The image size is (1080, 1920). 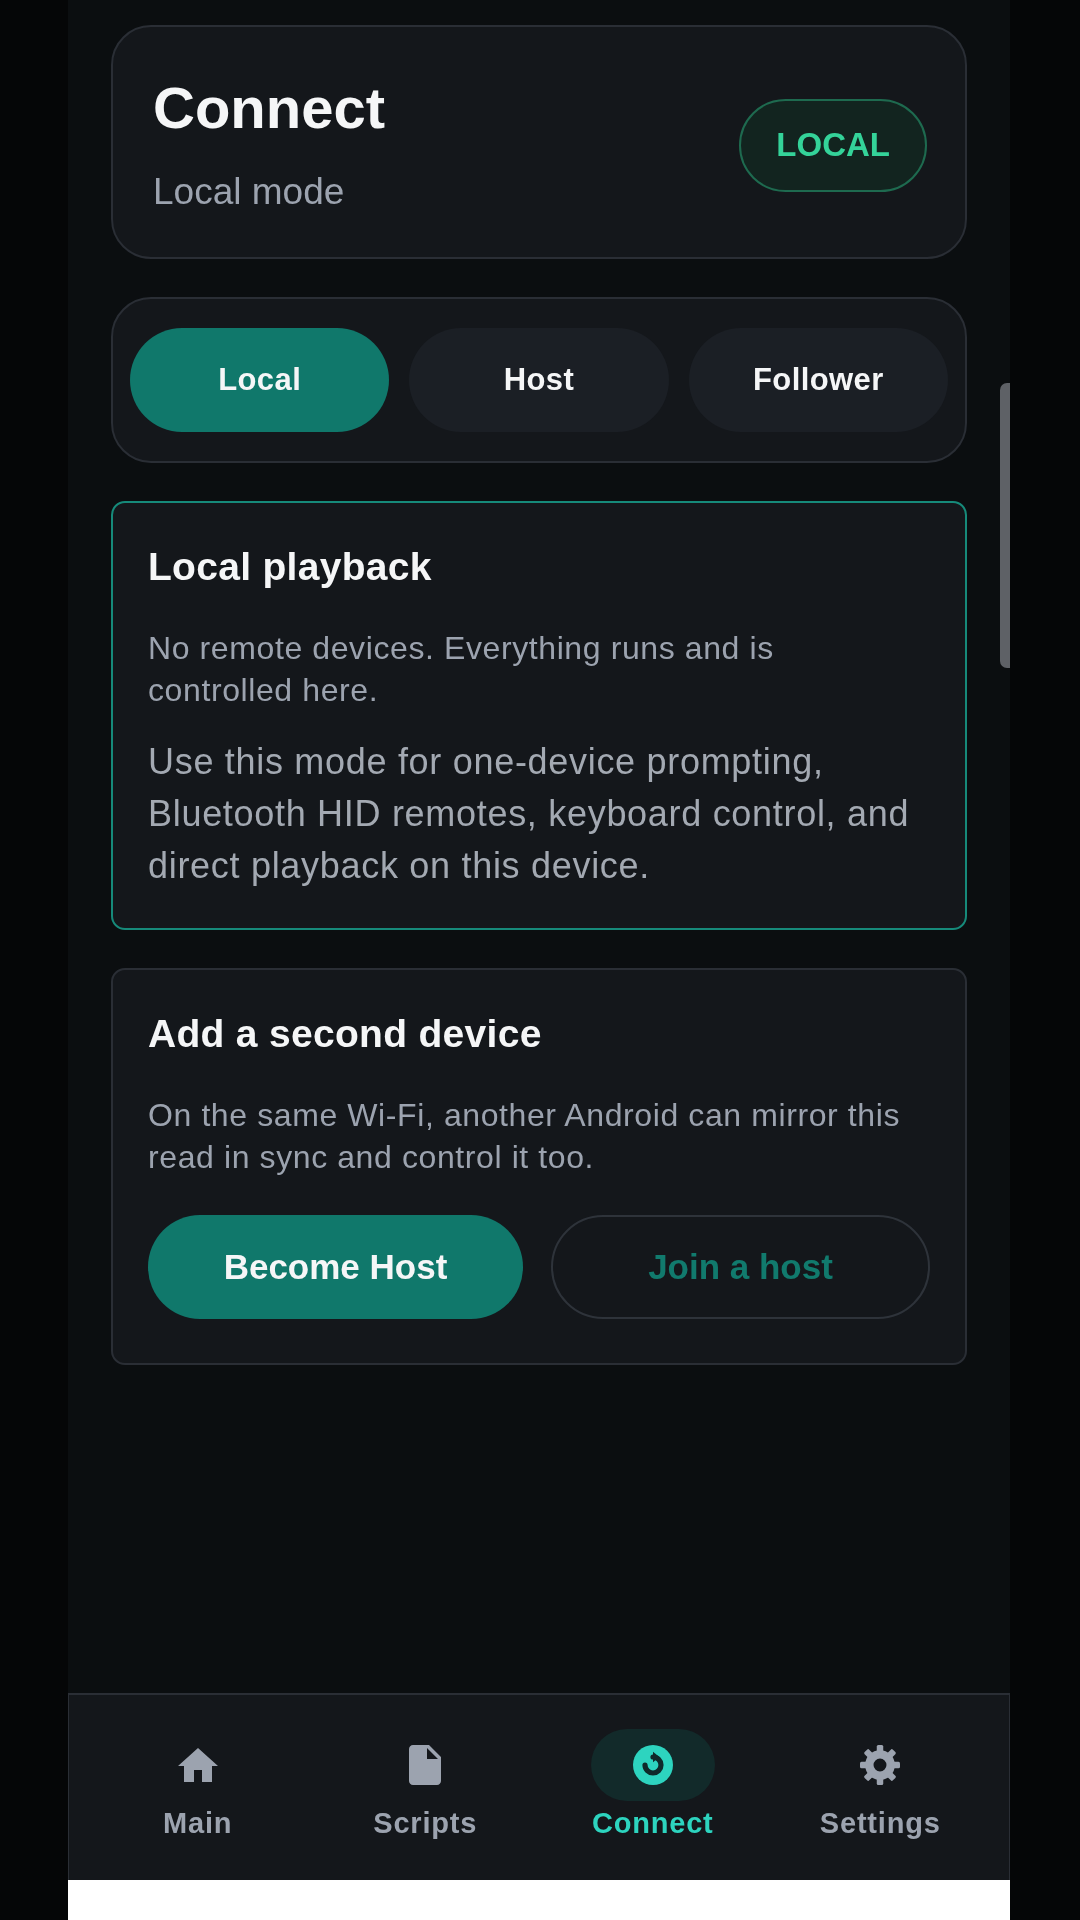 I want to click on mode-tab: Local, so click(x=260, y=380).